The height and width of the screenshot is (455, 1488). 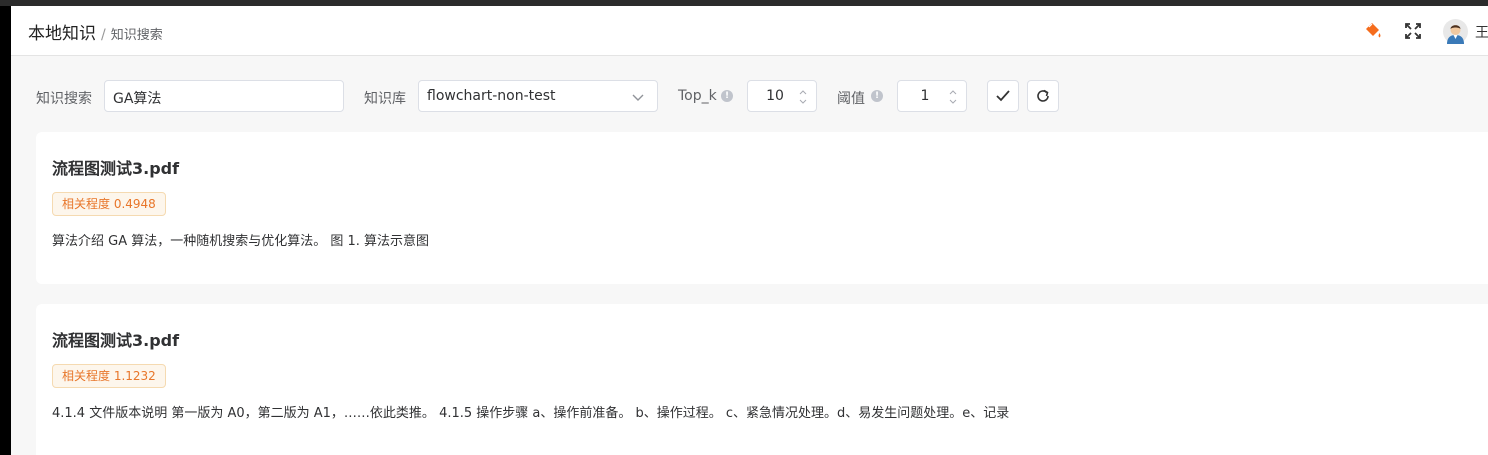 What do you see at coordinates (953, 97) in the screenshot?
I see `threshold-stepper-icon` at bounding box center [953, 97].